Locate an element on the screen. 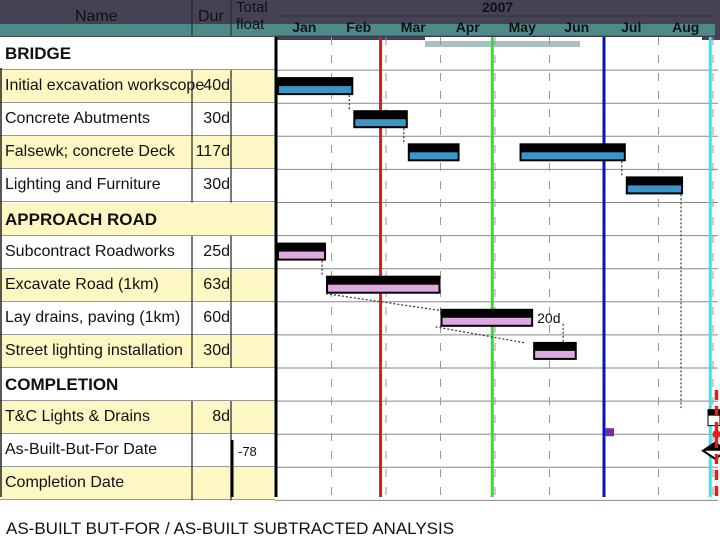  task-duration: 63d is located at coordinates (216, 284).